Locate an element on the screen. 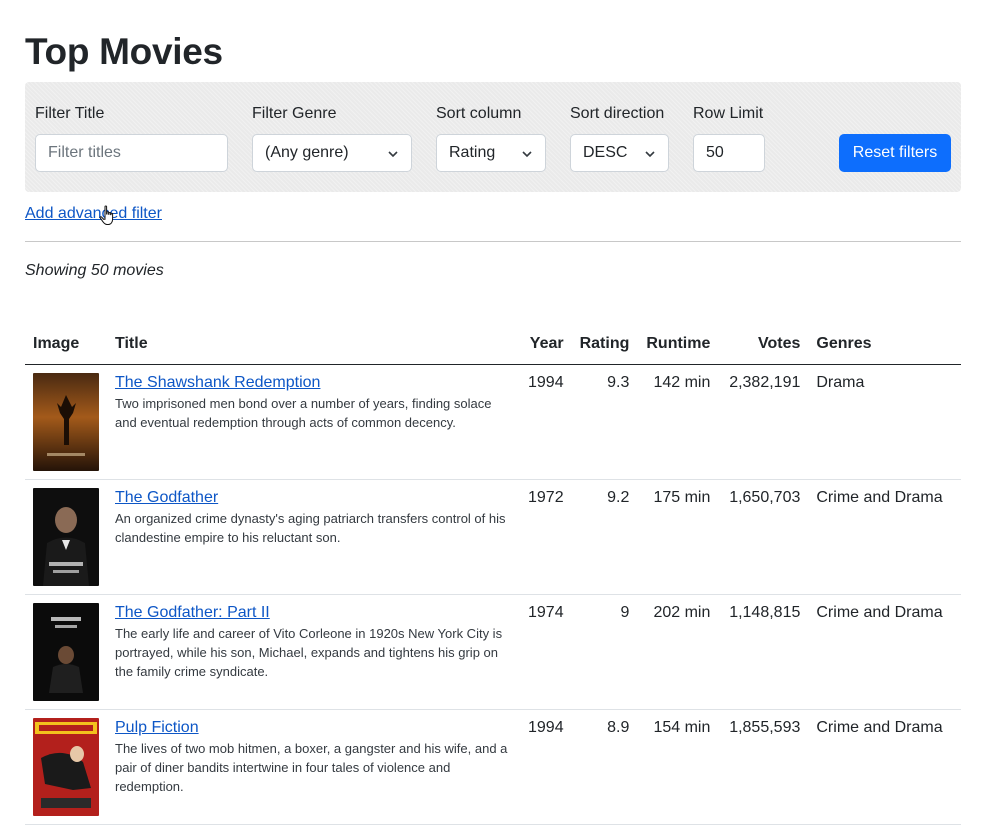 This screenshot has height=825, width=986. sort-direction-value: DESC is located at coordinates (605, 152).